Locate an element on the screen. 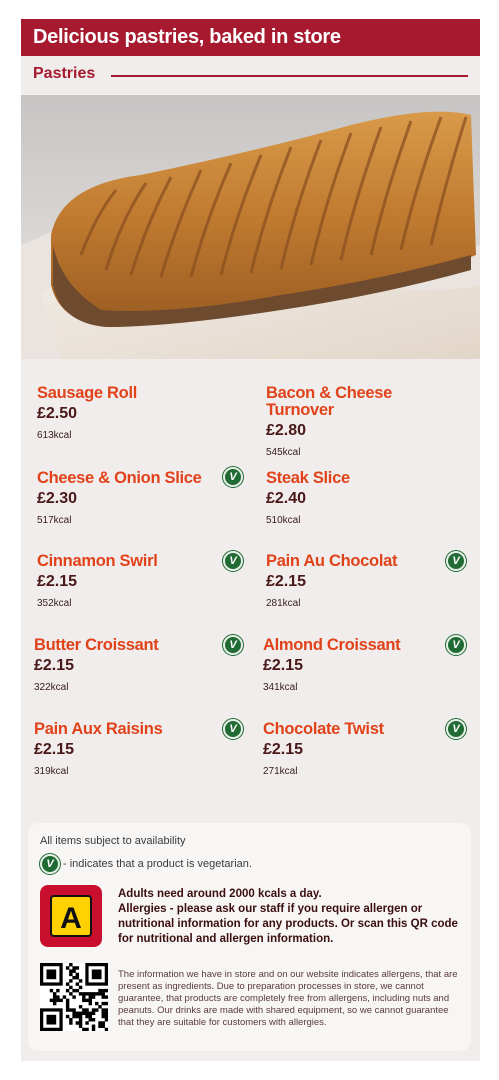 The width and height of the screenshot is (499, 1080). item-kcal: 510kcal is located at coordinates (283, 520).